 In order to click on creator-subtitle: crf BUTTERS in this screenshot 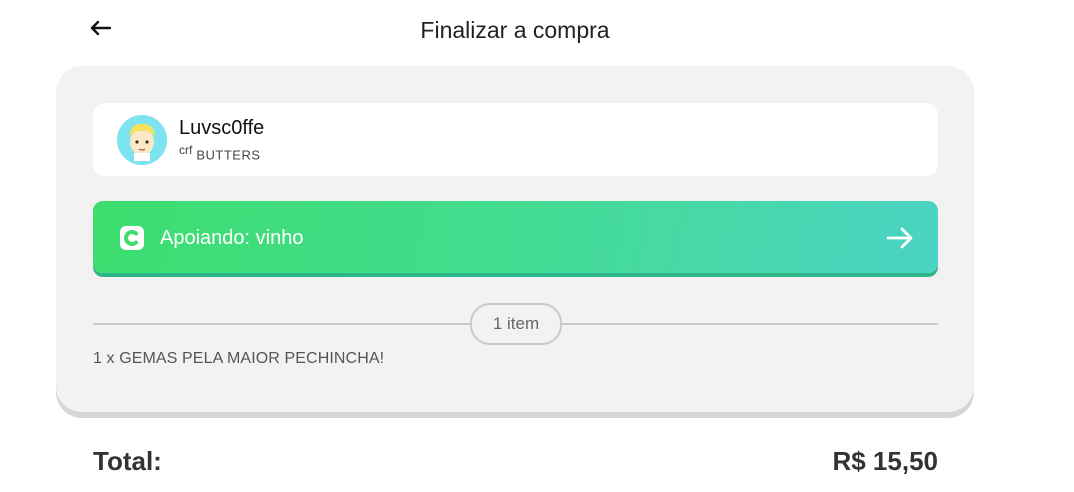, I will do `click(220, 152)`.